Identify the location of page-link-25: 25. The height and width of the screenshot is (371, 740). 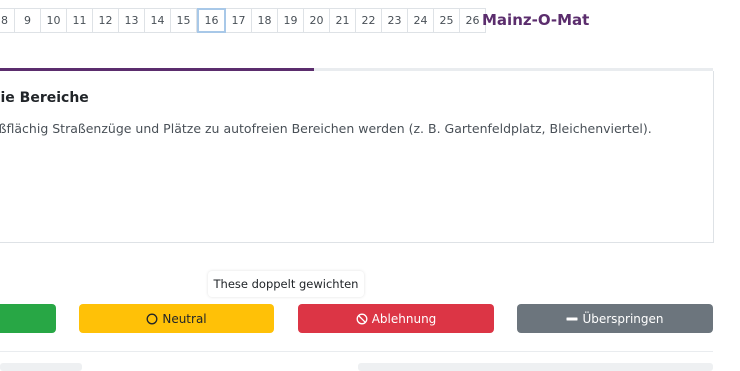
(447, 20).